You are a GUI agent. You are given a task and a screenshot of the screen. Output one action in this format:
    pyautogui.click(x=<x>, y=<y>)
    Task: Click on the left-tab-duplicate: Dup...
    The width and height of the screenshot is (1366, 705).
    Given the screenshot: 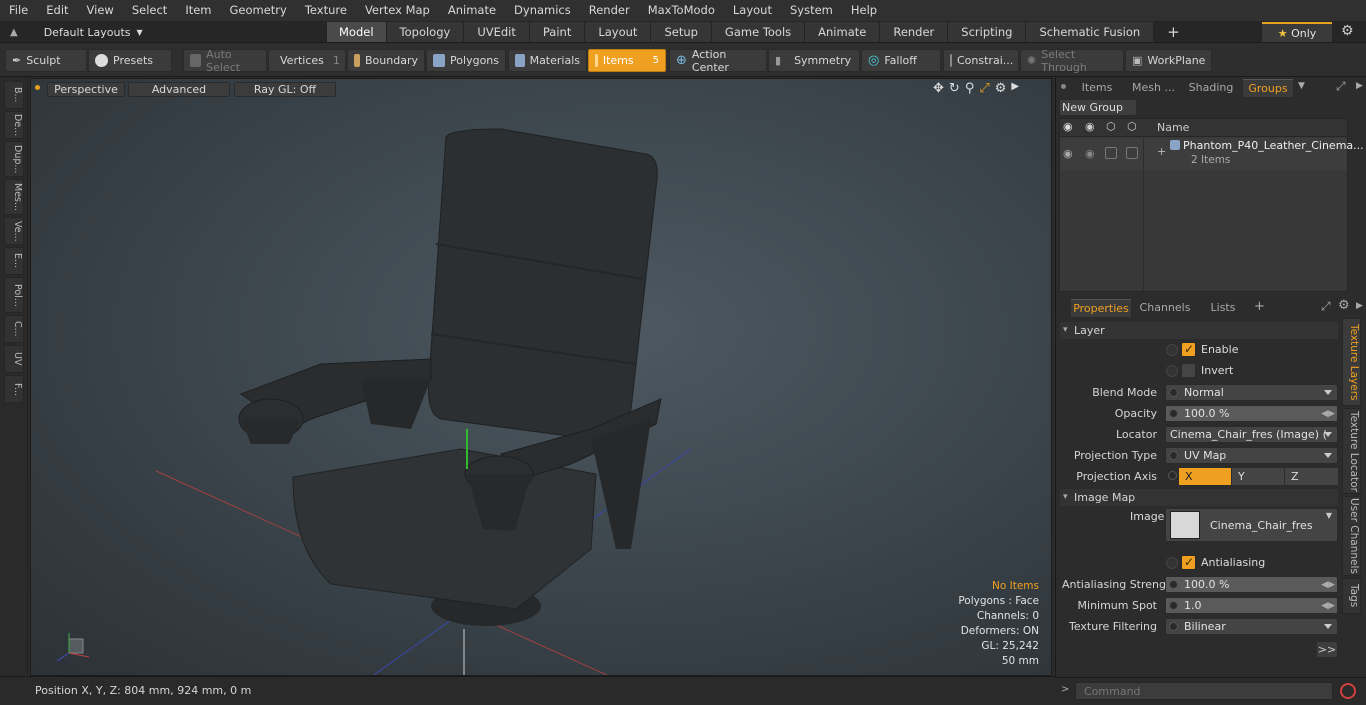 What is the action you would take?
    pyautogui.click(x=14, y=159)
    